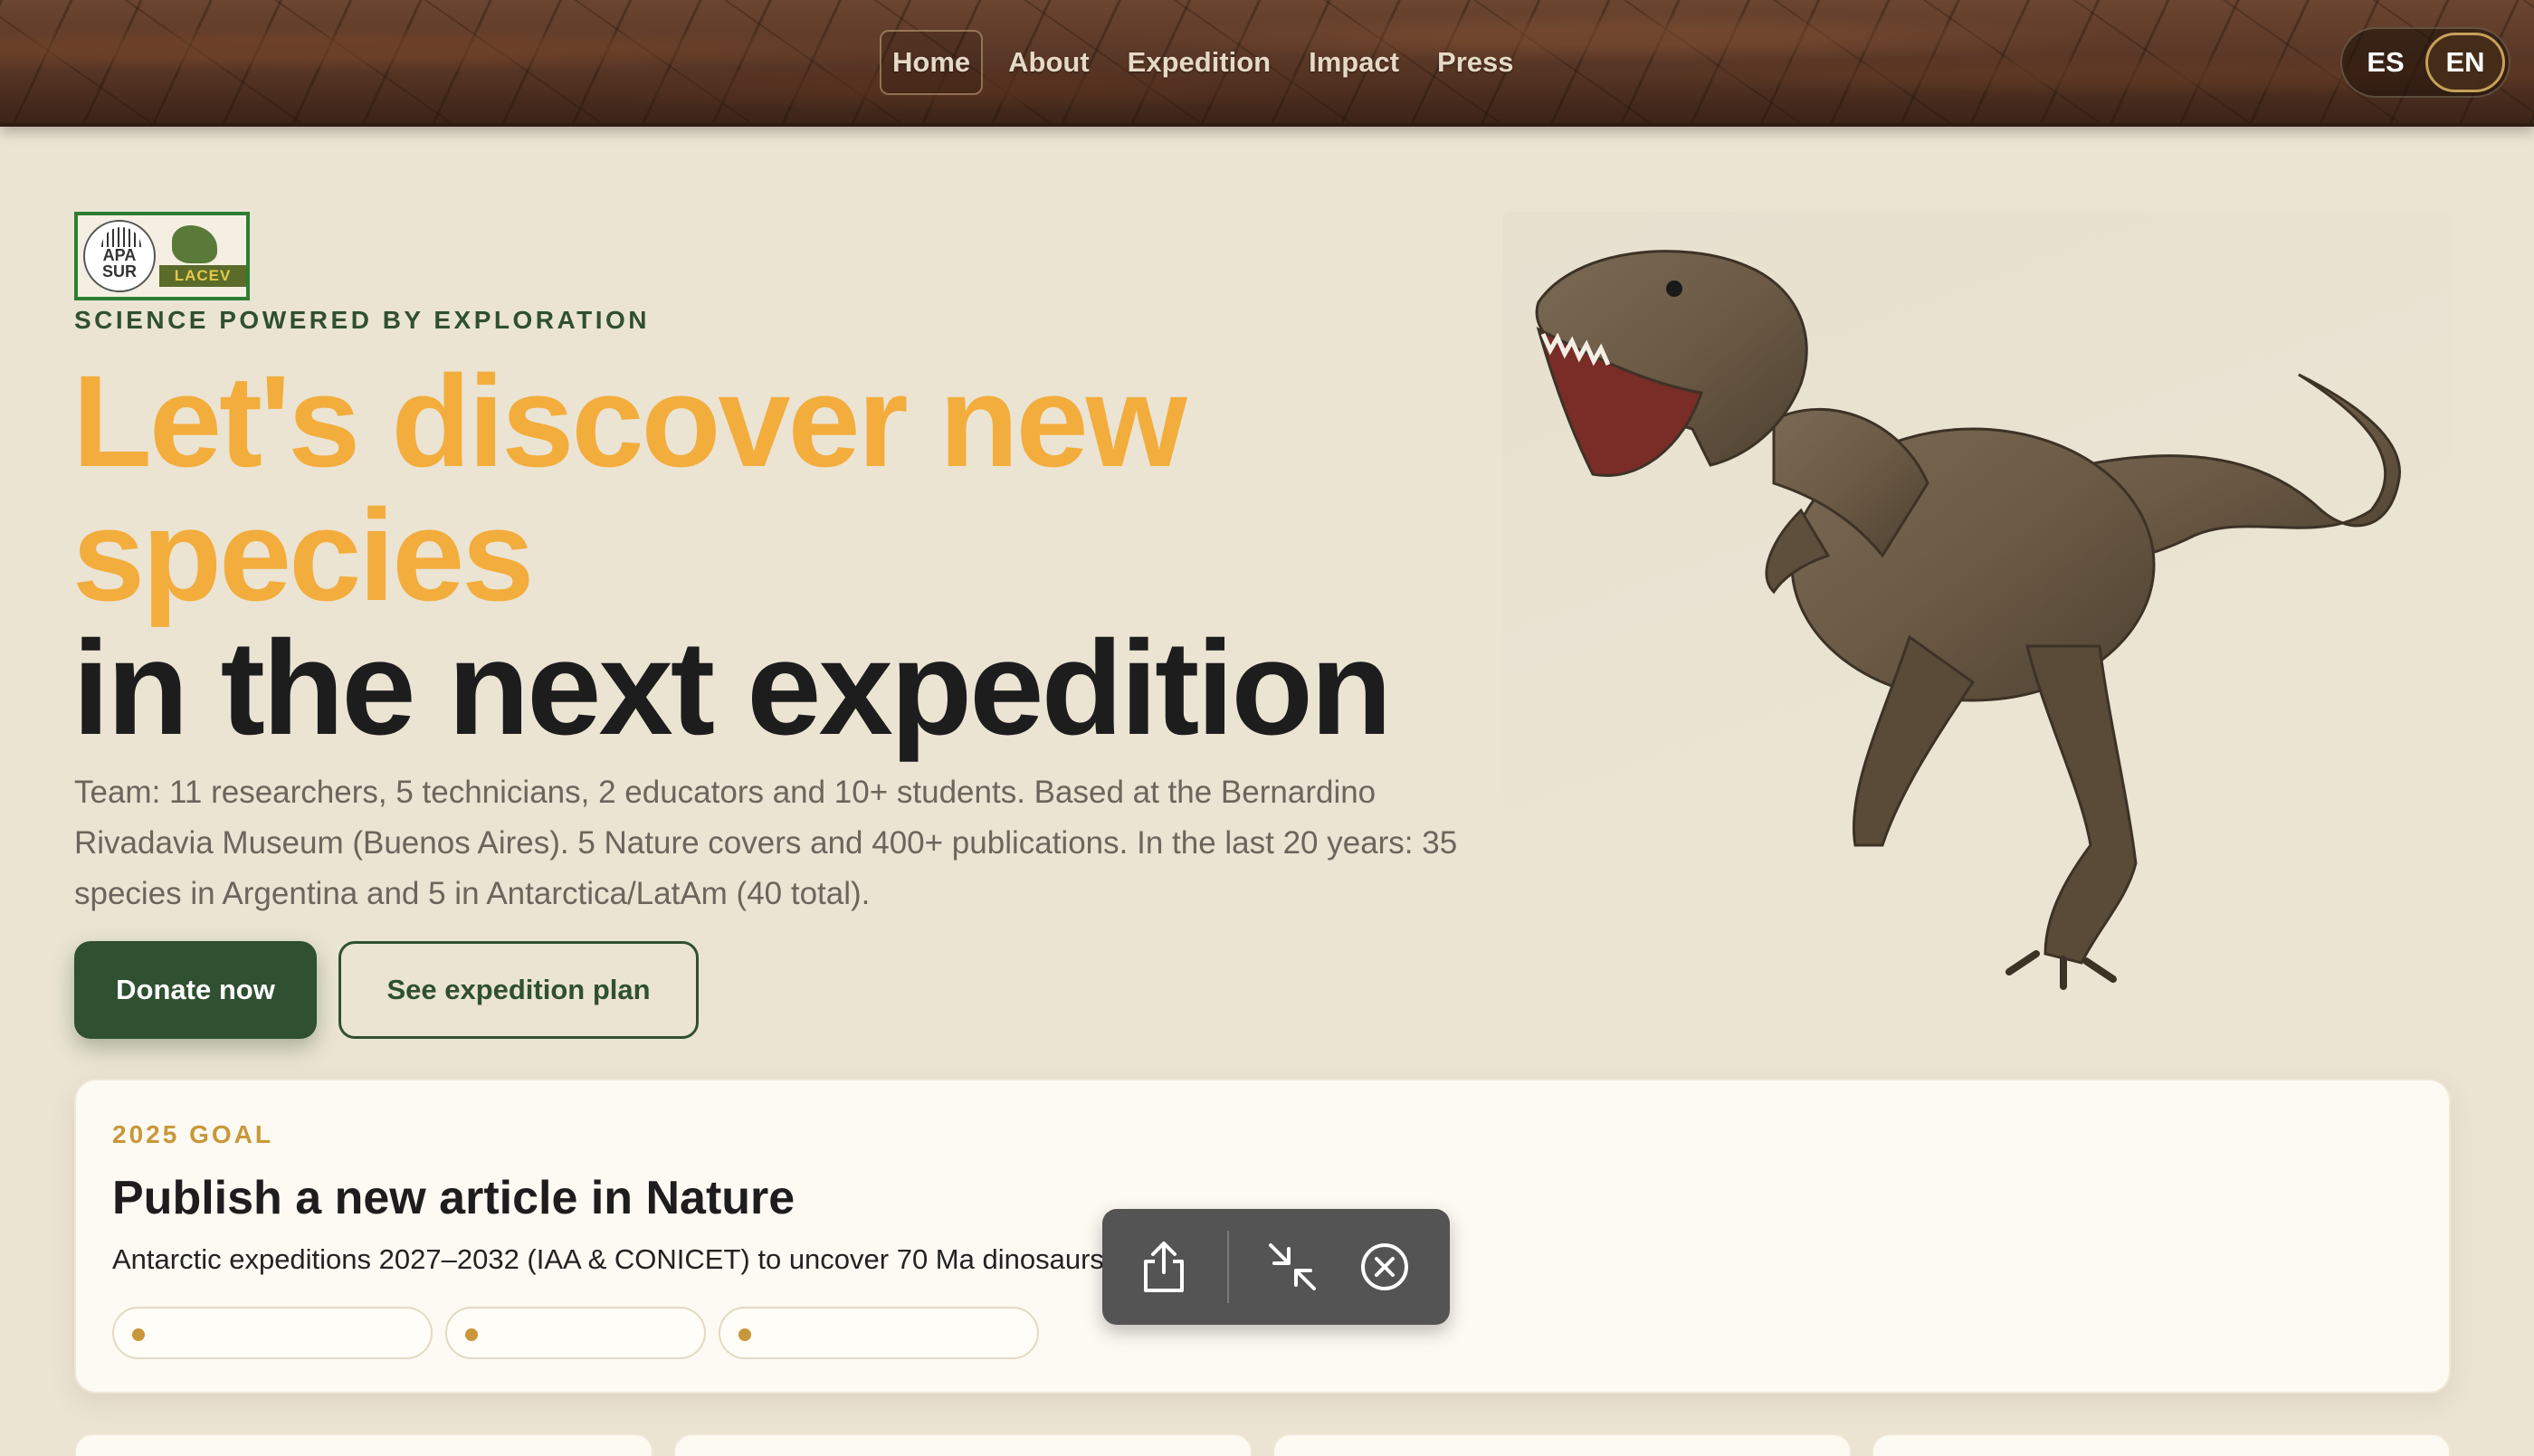 This screenshot has width=2534, height=1456. What do you see at coordinates (195, 244) in the screenshot?
I see `dino-head-icon` at bounding box center [195, 244].